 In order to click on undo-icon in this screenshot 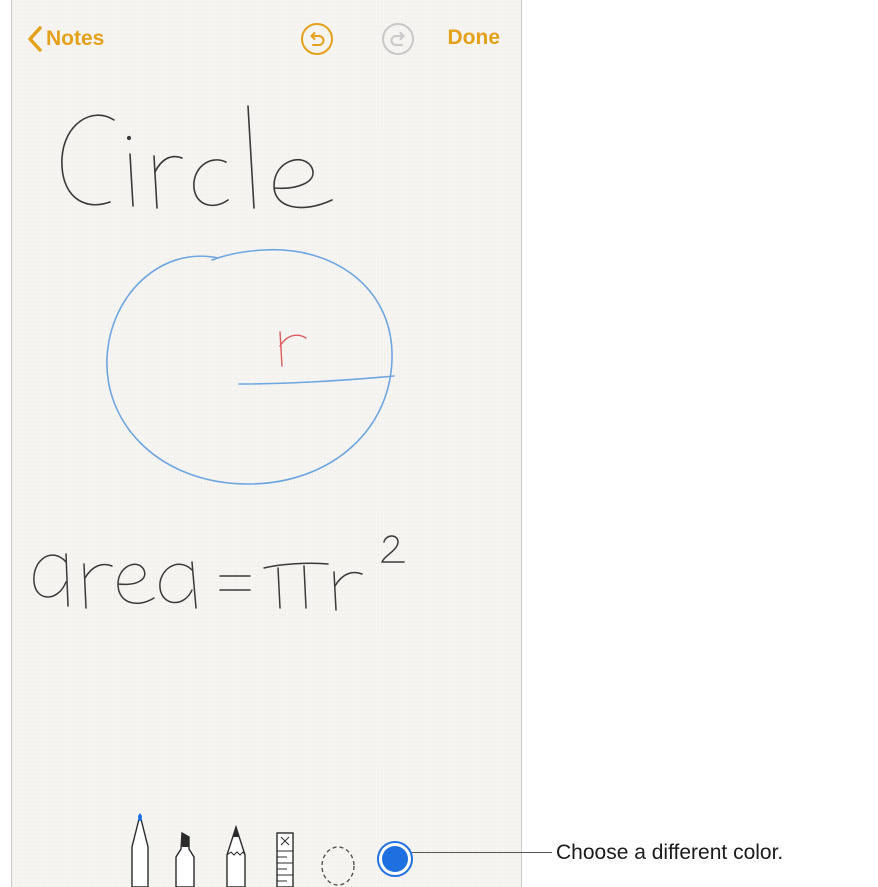, I will do `click(317, 39)`.